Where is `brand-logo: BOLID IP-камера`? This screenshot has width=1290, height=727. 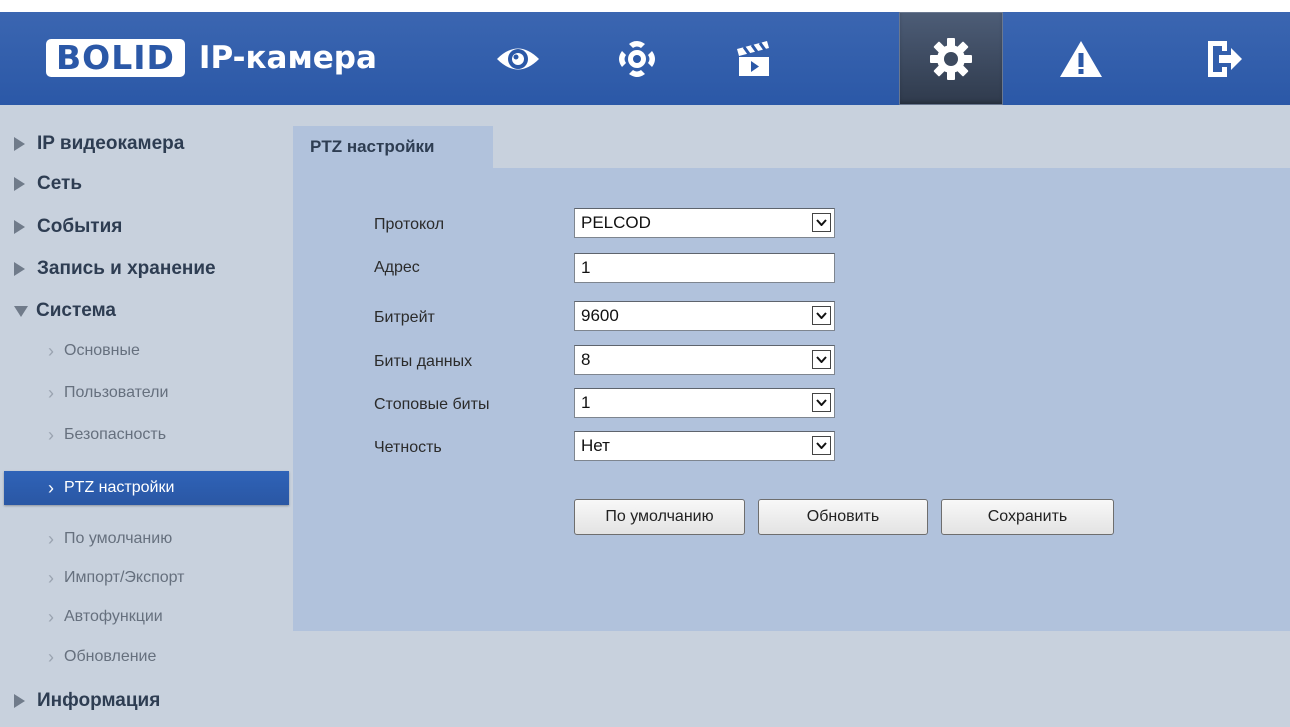
brand-logo: BOLID IP-камера is located at coordinates (211, 58).